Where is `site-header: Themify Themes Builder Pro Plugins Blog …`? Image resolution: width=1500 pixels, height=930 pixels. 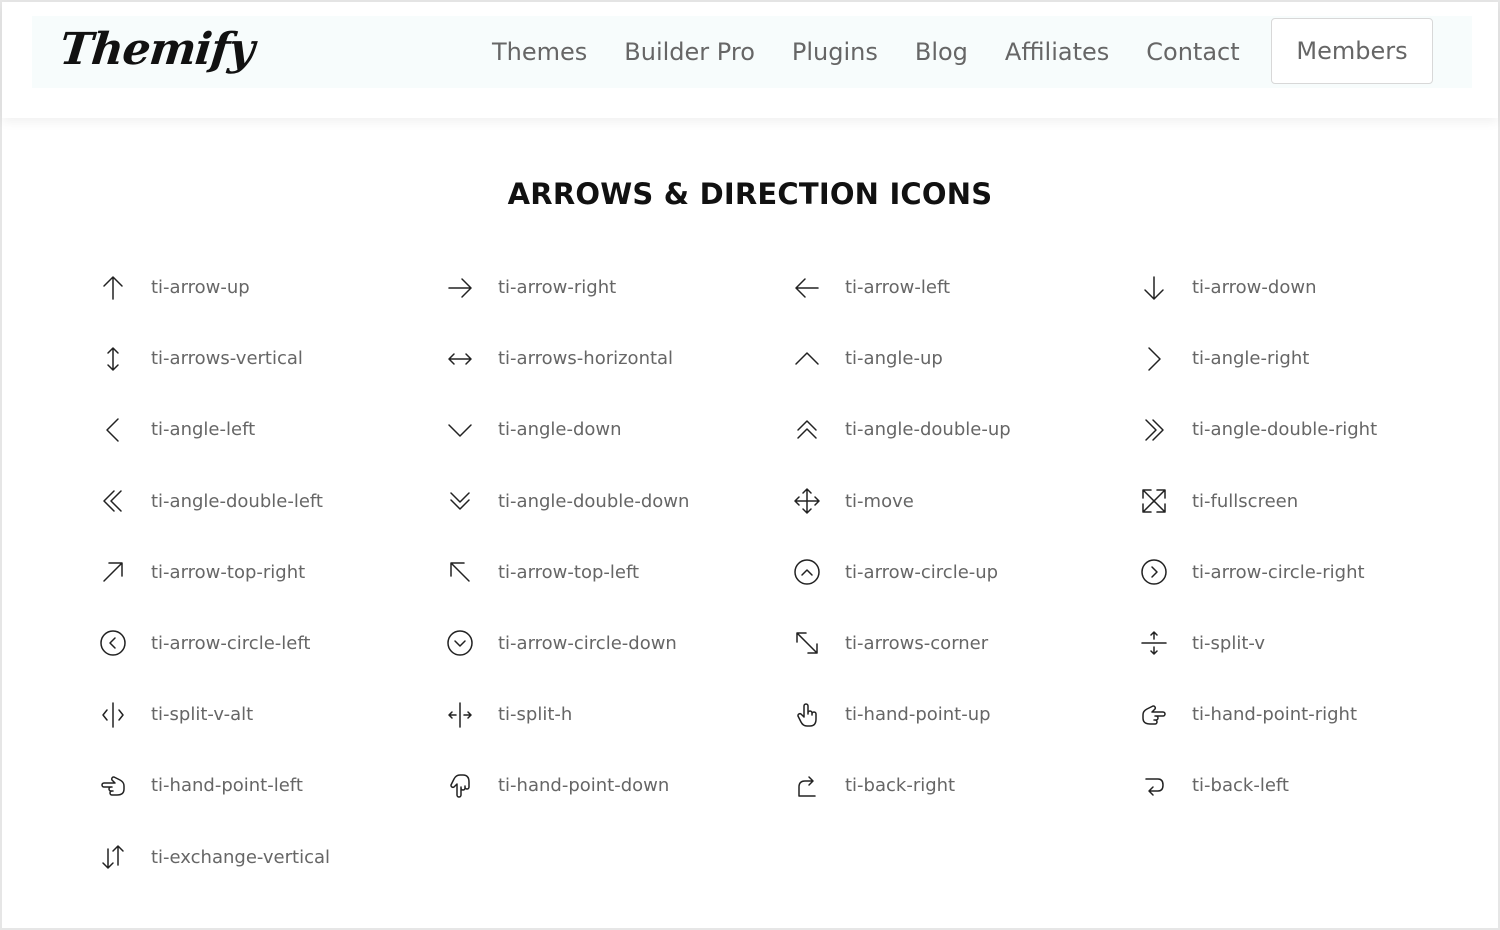
site-header: Themify Themes Builder Pro Plugins Blog … is located at coordinates (750, 60).